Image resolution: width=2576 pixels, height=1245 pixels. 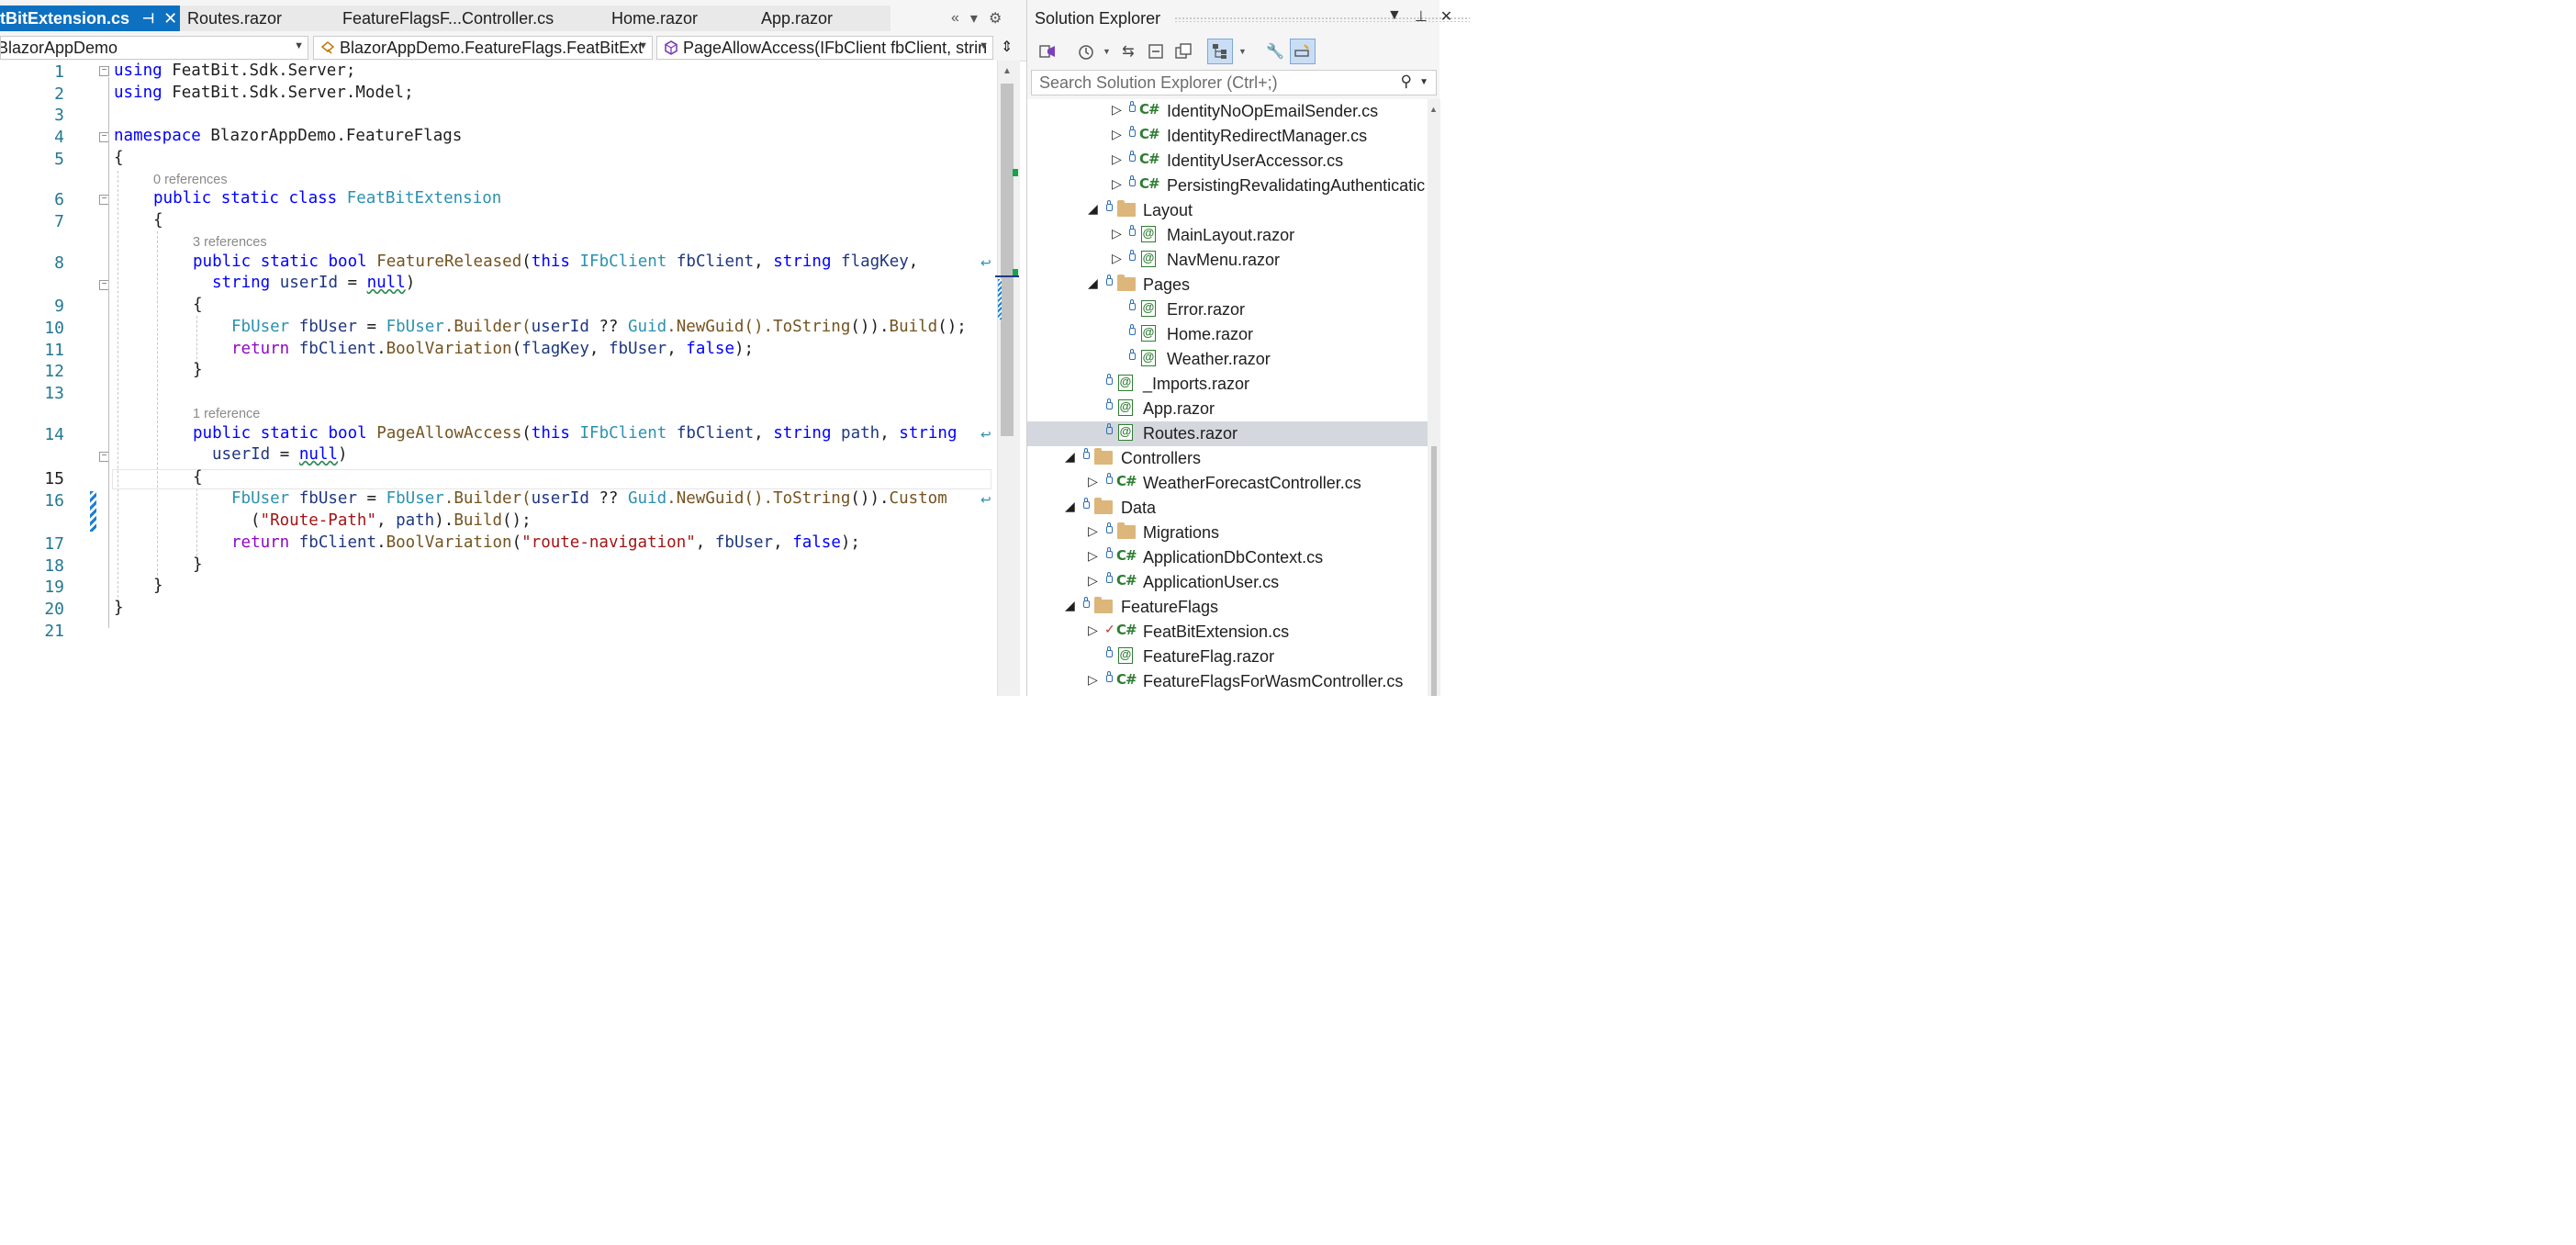 What do you see at coordinates (1227, 186) in the screenshot?
I see `tree-item: ▷ C# PersistingRevalidatingAuthenticatic` at bounding box center [1227, 186].